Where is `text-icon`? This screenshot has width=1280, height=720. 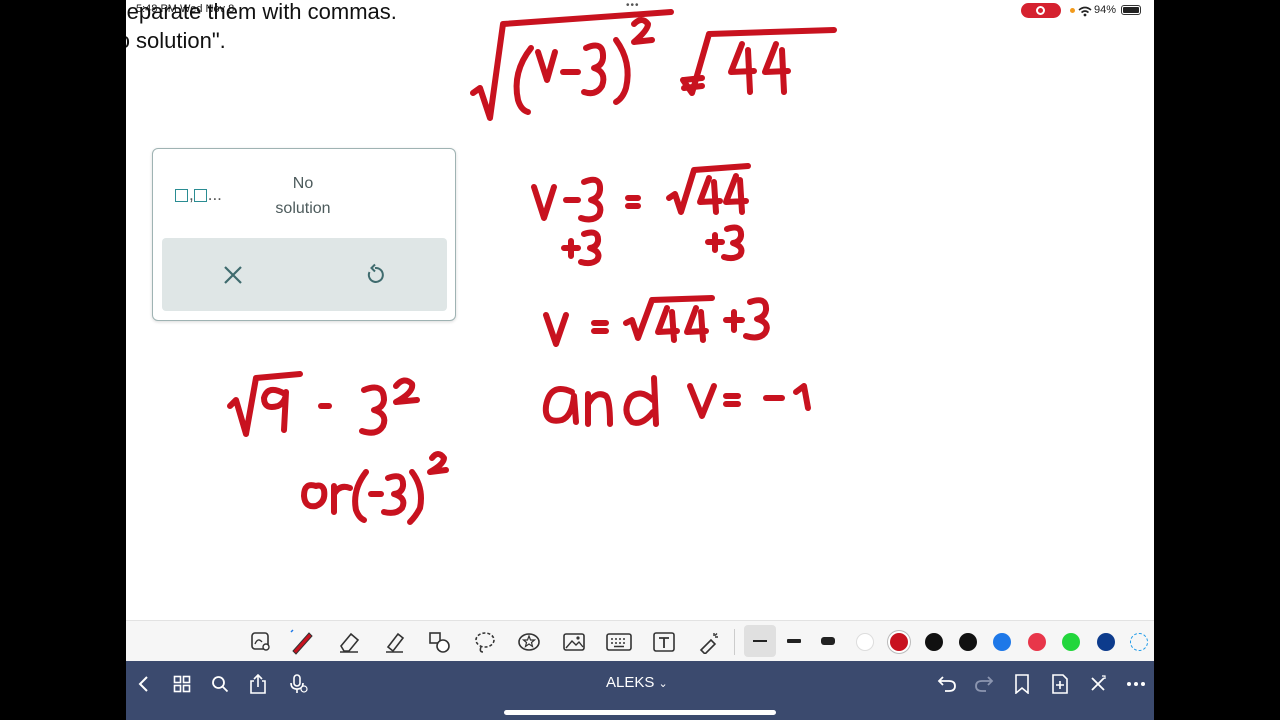
text-icon is located at coordinates (664, 642).